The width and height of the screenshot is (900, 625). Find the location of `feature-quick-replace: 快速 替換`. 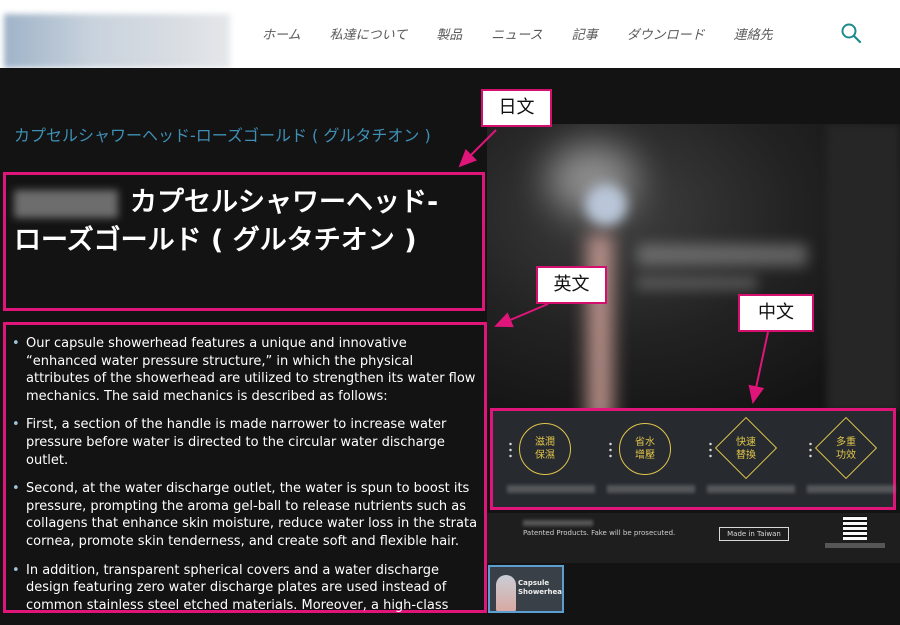

feature-quick-replace: 快速 替換 is located at coordinates (747, 457).